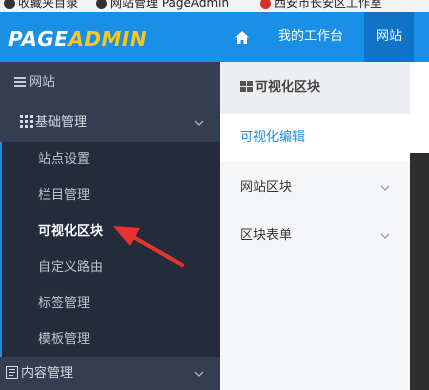 Image resolution: width=429 pixels, height=390 pixels. I want to click on sidebar-group-content: 内容管理, so click(110, 373).